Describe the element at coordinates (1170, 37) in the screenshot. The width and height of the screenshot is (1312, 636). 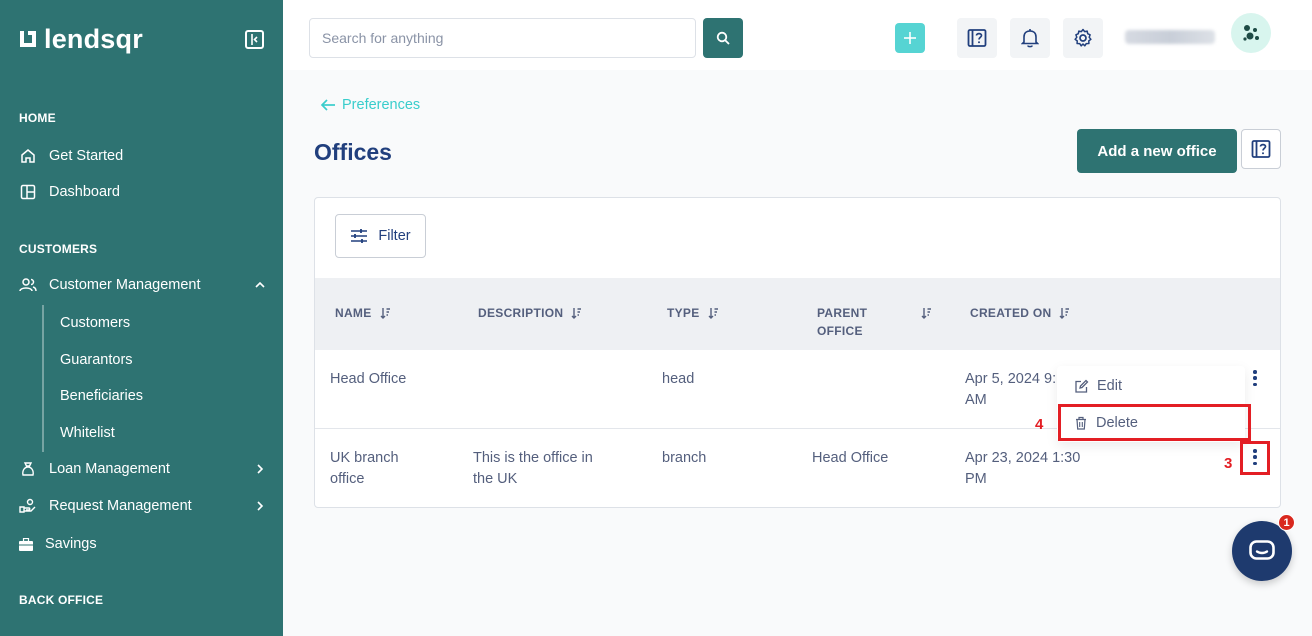
I see `user-name-redacted` at that location.